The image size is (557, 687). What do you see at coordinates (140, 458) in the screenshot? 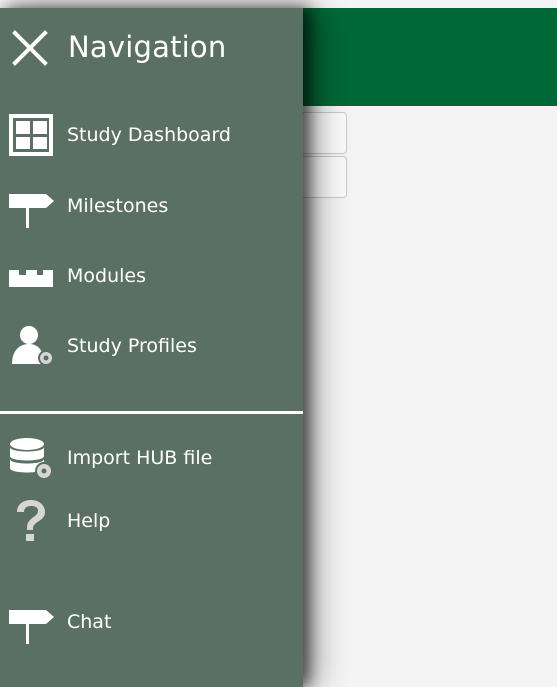
I see `nav-item-label: Import HUB file` at bounding box center [140, 458].